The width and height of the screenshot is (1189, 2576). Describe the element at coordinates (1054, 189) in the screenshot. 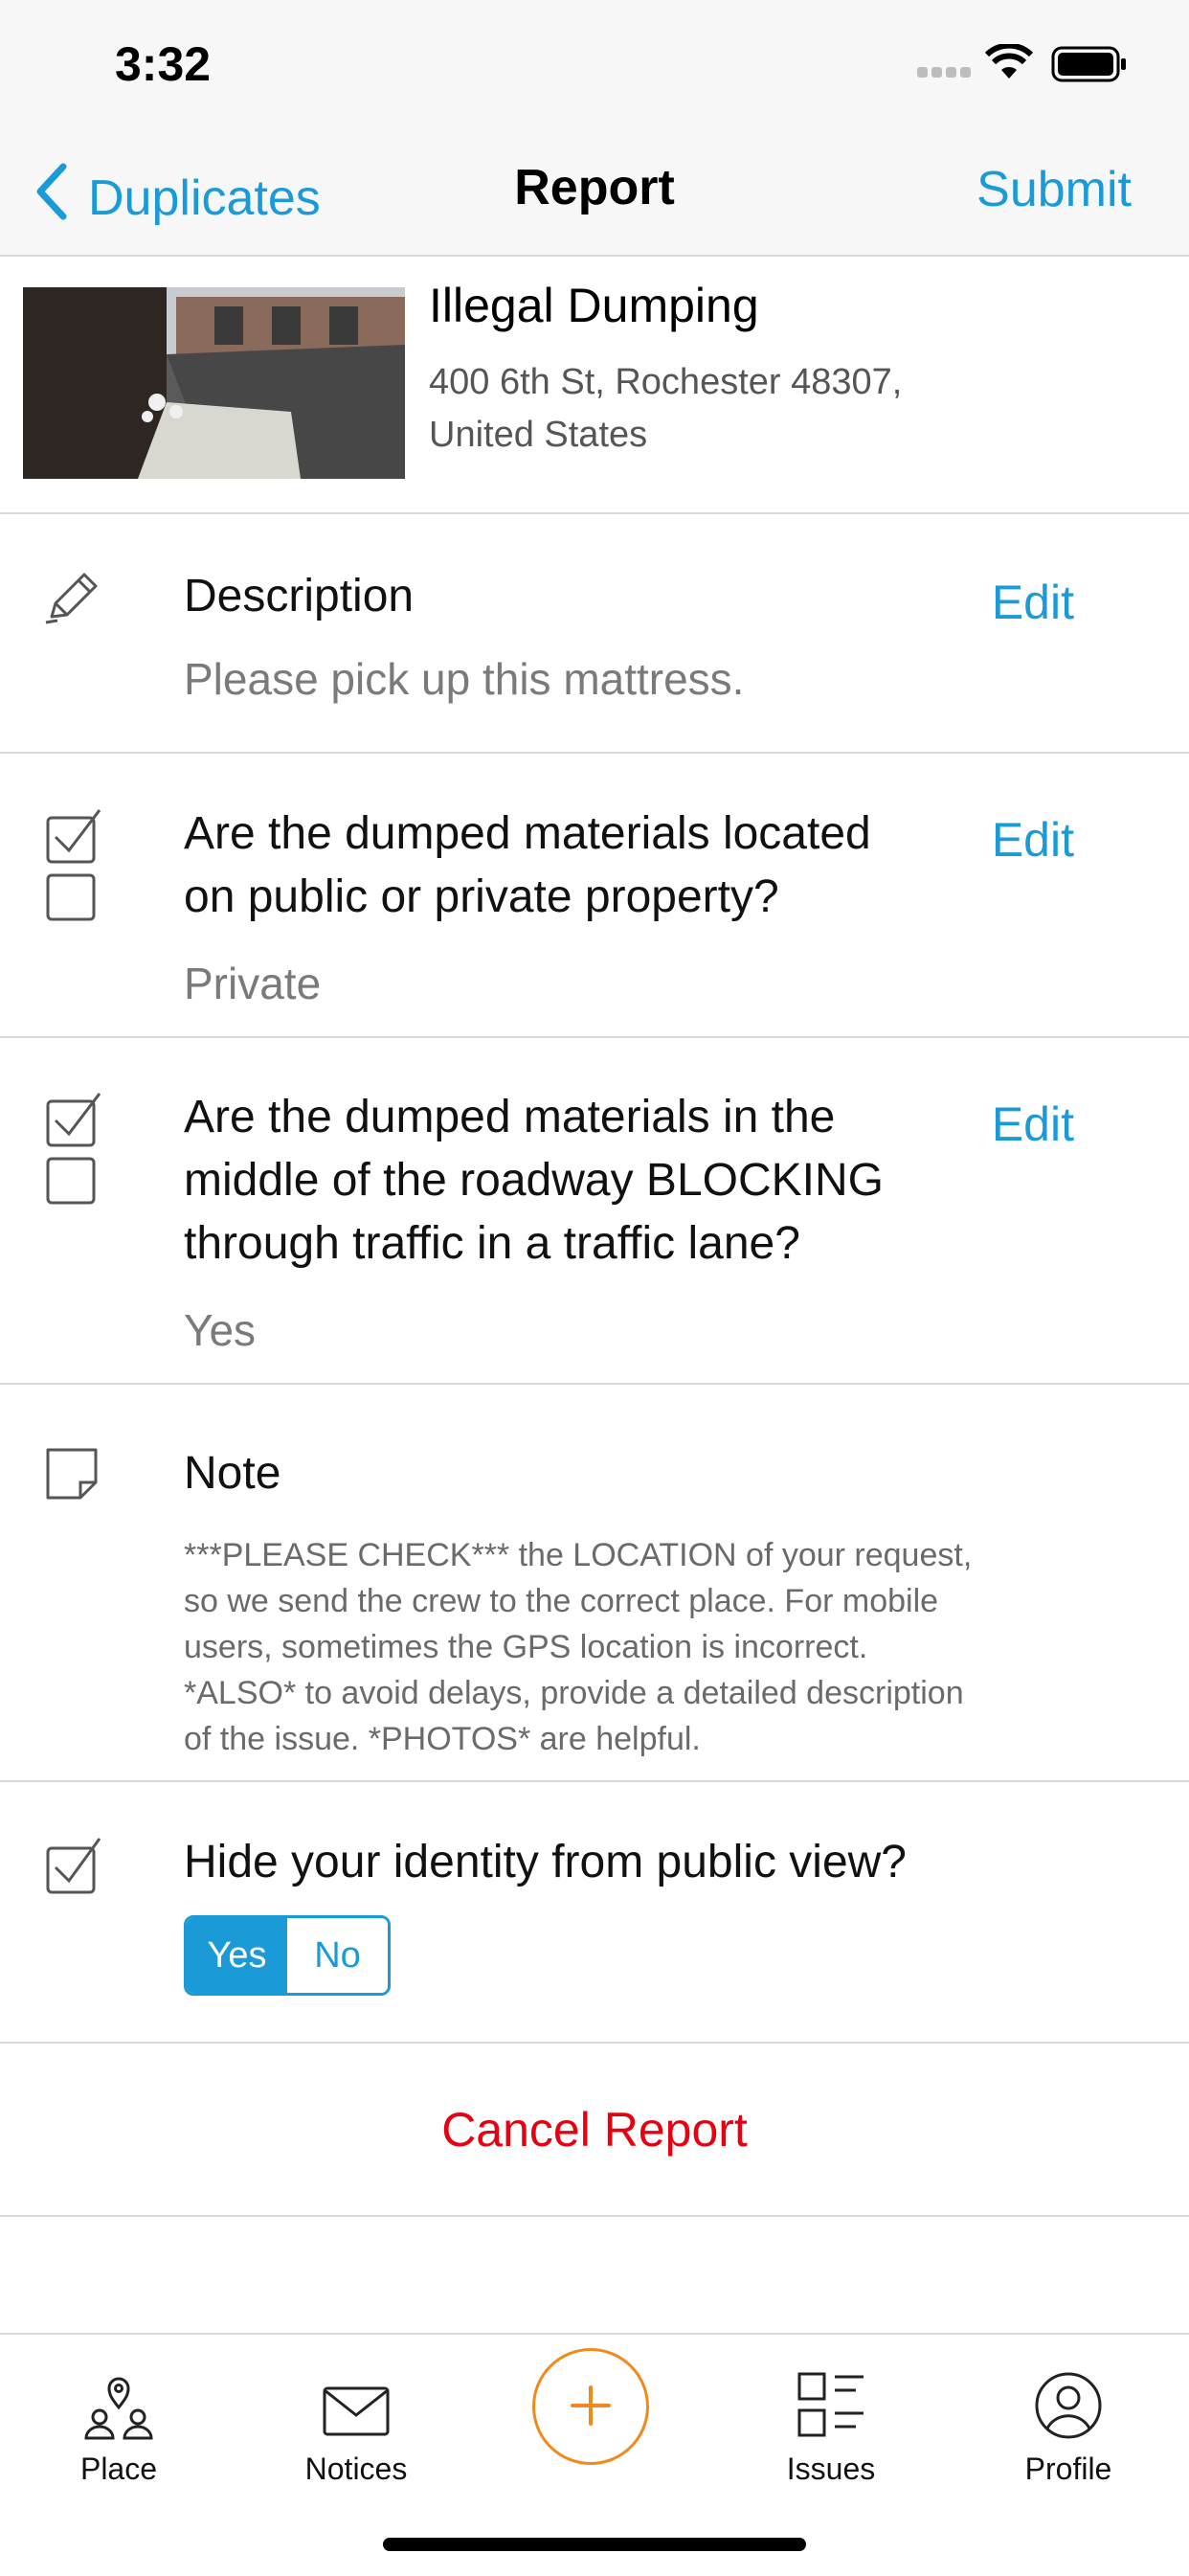

I see `submit-button: Submit` at that location.